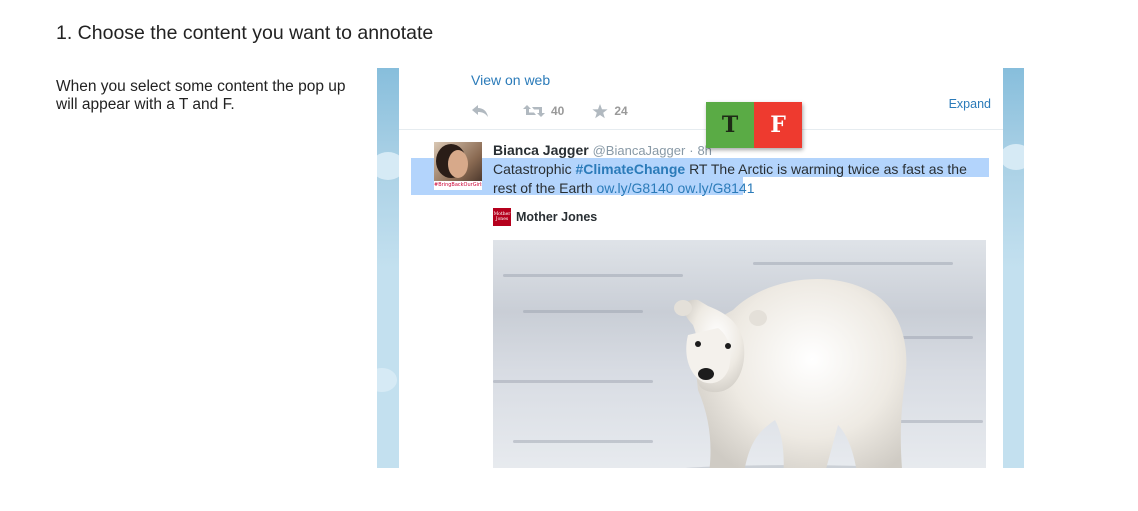 The width and height of the screenshot is (1138, 511). I want to click on reply-icon, so click(480, 111).